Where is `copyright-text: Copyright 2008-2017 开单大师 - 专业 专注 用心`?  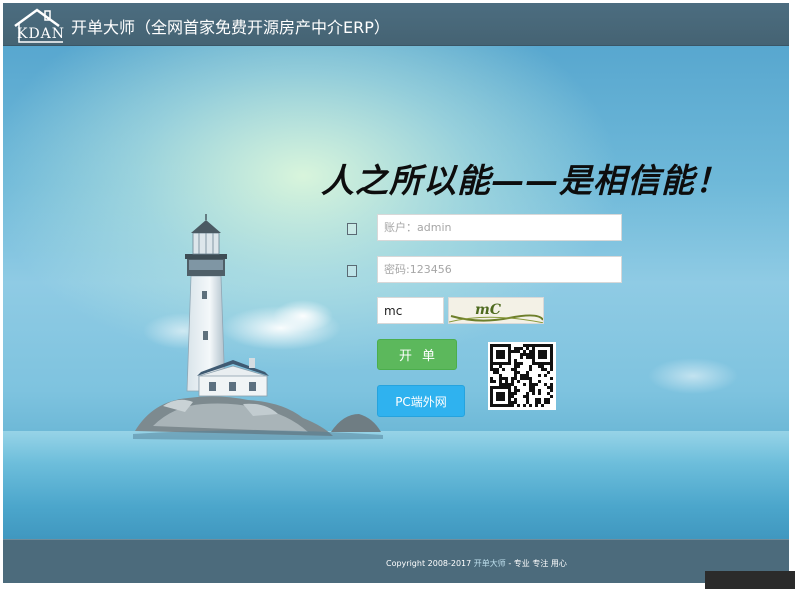 copyright-text: Copyright 2008-2017 开单大师 - 专业 专注 用心 is located at coordinates (476, 563).